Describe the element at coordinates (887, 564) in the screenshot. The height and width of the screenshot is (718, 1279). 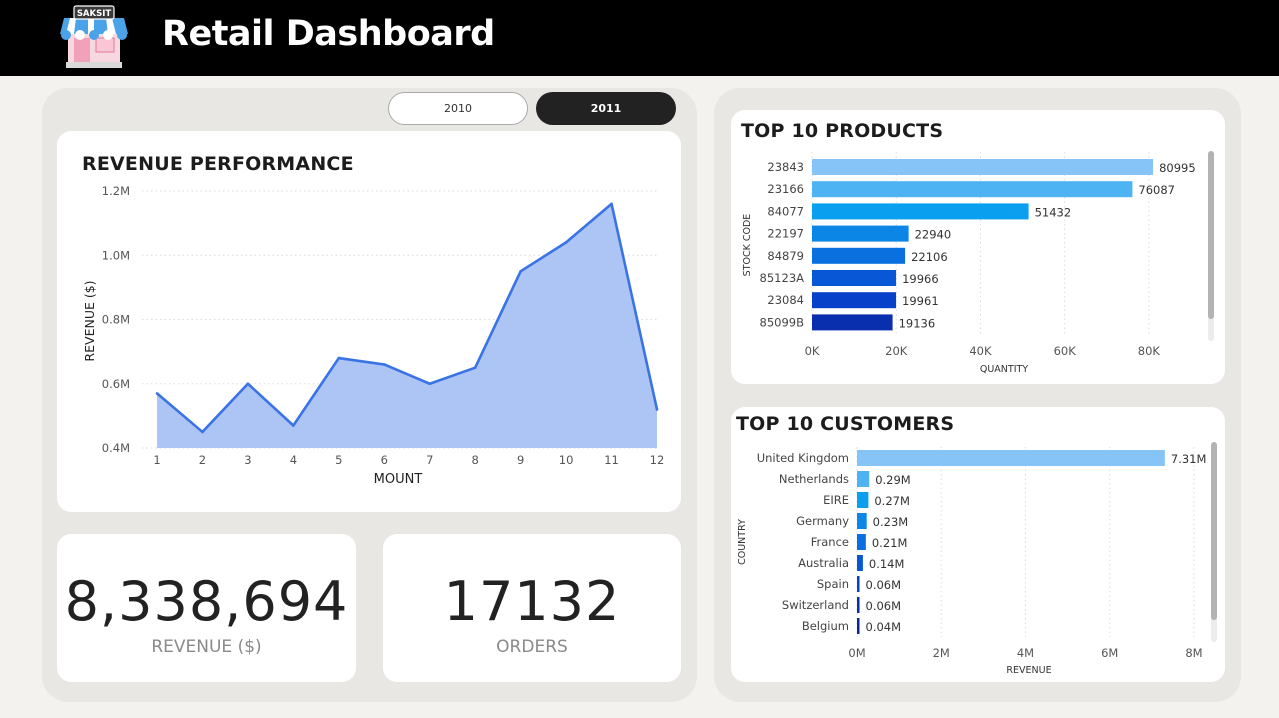
I see `data-label: 0.14M` at that location.